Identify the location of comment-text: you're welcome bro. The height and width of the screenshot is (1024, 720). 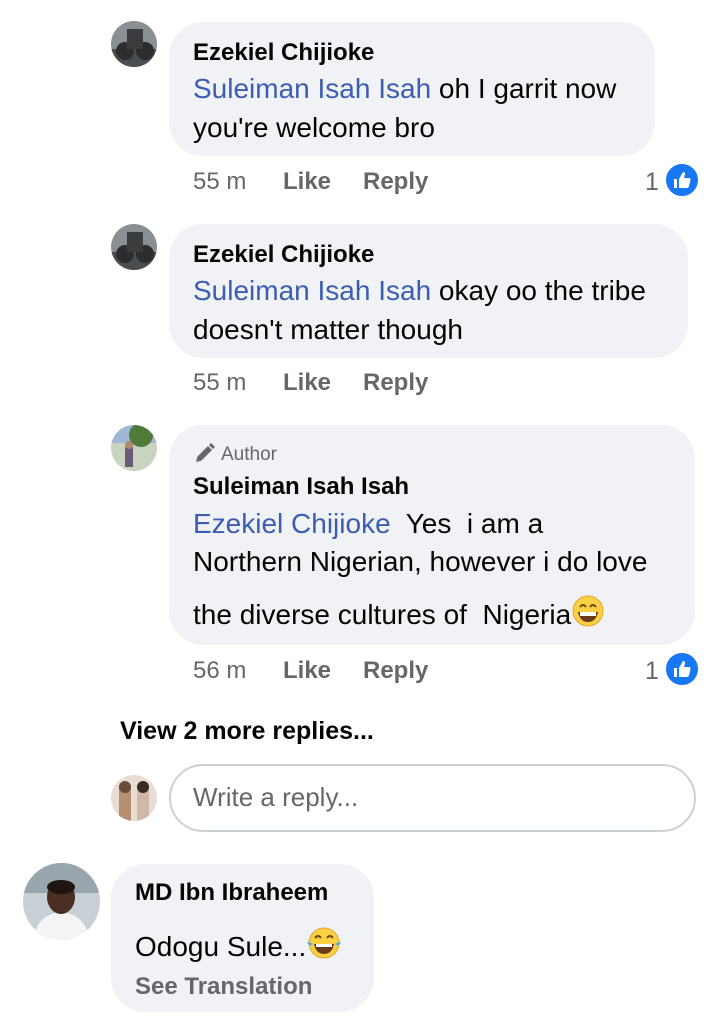
(314, 127).